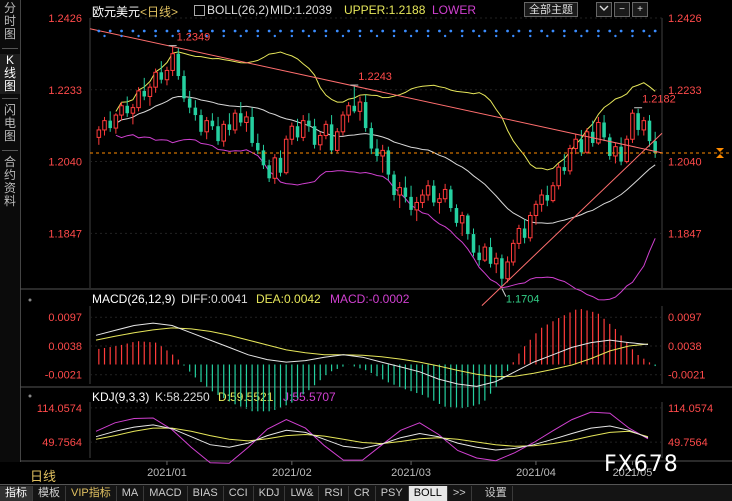  What do you see at coordinates (428, 493) in the screenshot?
I see `indicator-tab: BOLL` at bounding box center [428, 493].